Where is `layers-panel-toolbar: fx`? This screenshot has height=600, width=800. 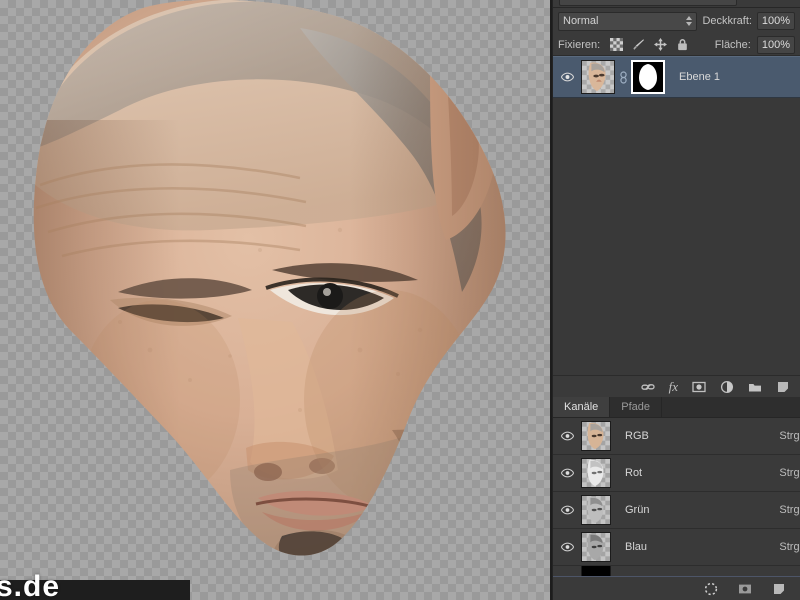
layers-panel-toolbar: fx is located at coordinates (676, 386).